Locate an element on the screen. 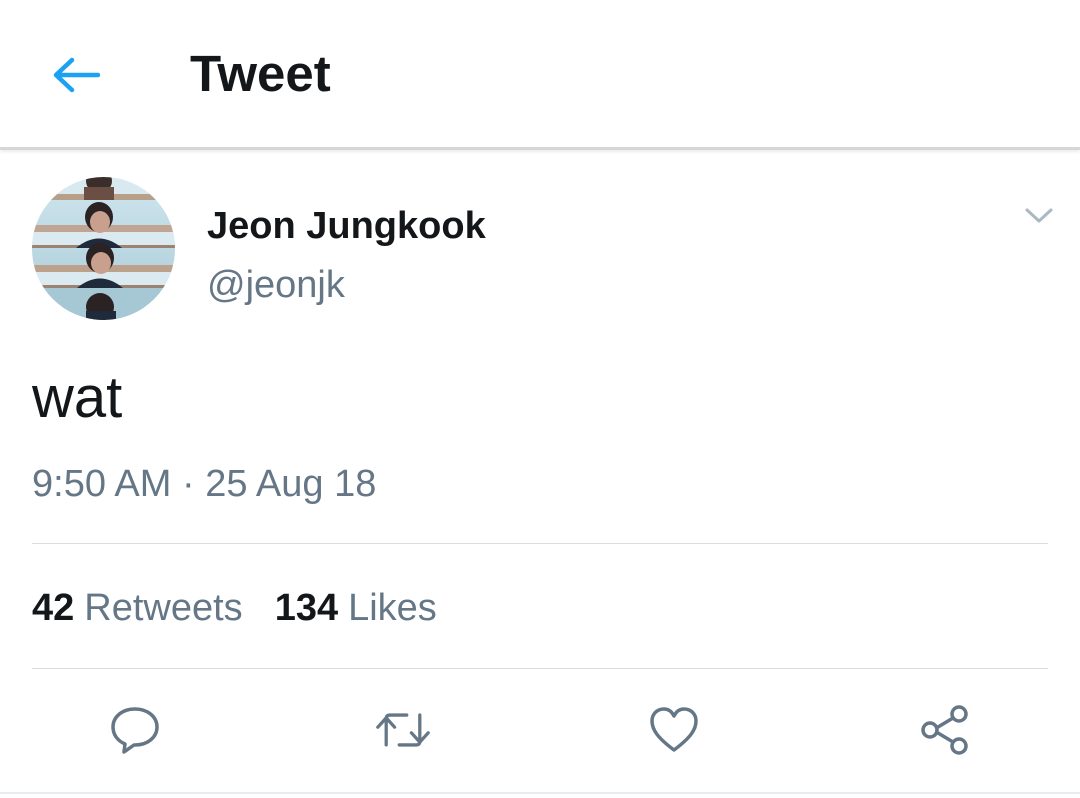  retweets-stat: 42 Retweets is located at coordinates (137, 608).